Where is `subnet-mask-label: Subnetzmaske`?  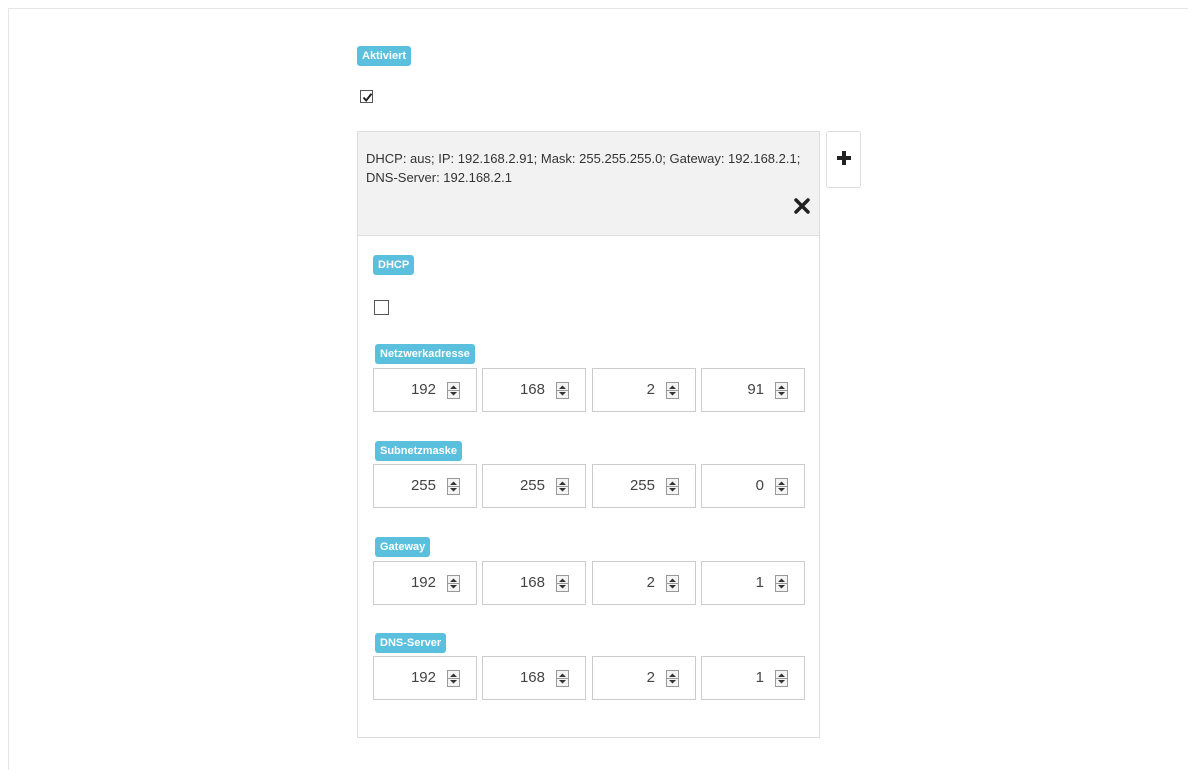 subnet-mask-label: Subnetzmaske is located at coordinates (419, 451).